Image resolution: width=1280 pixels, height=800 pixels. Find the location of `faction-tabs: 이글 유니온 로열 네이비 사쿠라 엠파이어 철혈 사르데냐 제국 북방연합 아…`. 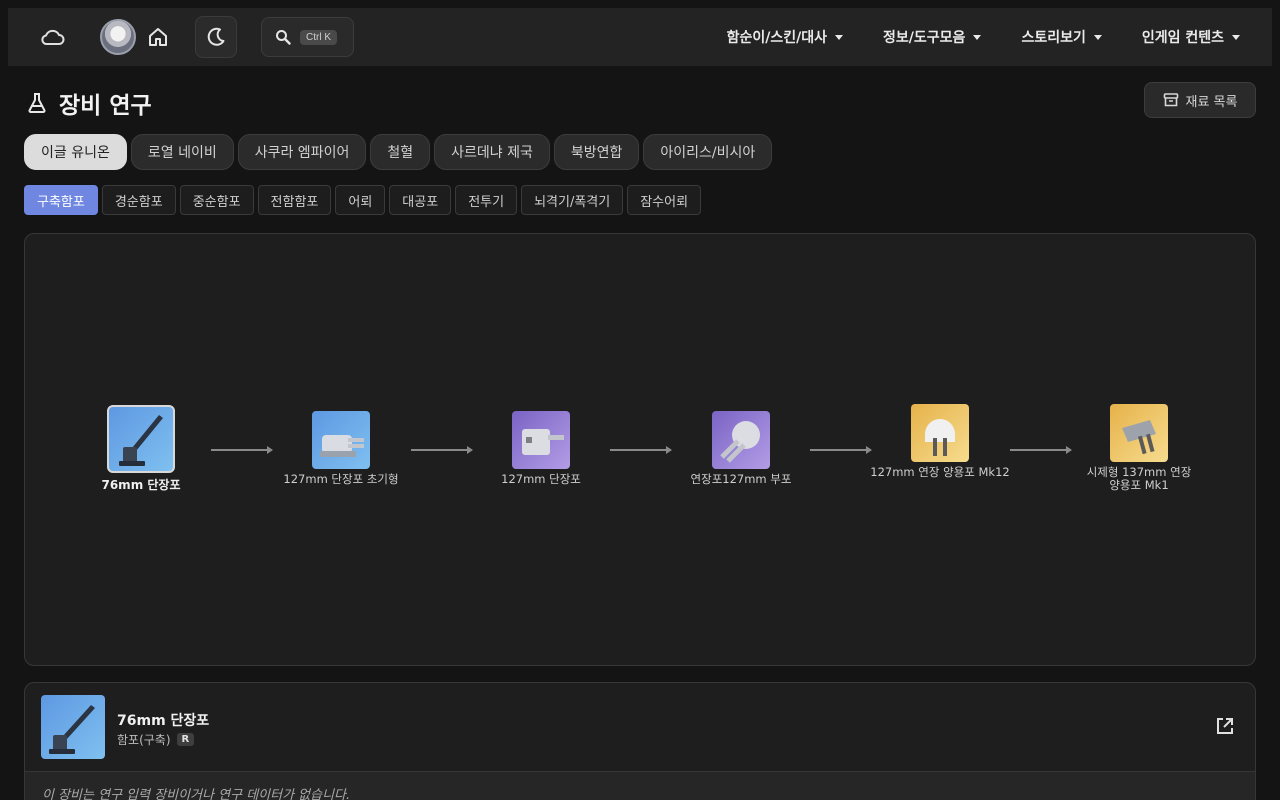

faction-tabs: 이글 유니온 로열 네이비 사쿠라 엠파이어 철혈 사르데냐 제국 북방연합 아… is located at coordinates (398, 152).